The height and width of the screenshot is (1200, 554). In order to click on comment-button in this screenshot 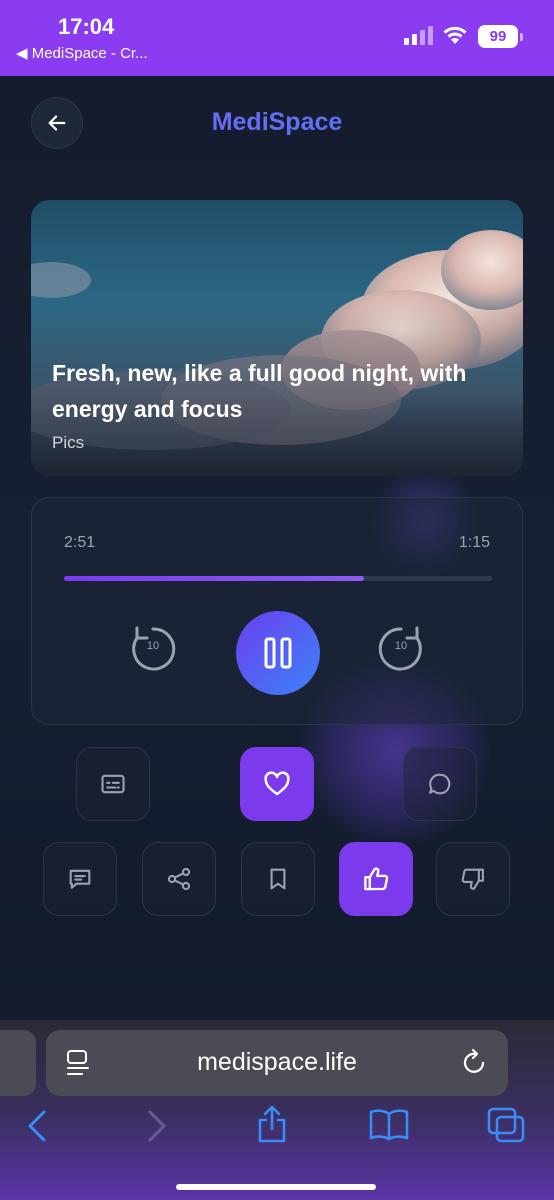, I will do `click(440, 784)`.